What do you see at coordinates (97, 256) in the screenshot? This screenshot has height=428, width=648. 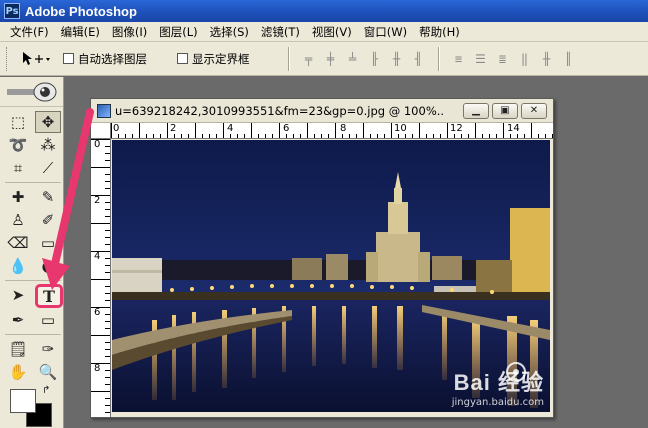 I see `ruler-v-label: 4` at bounding box center [97, 256].